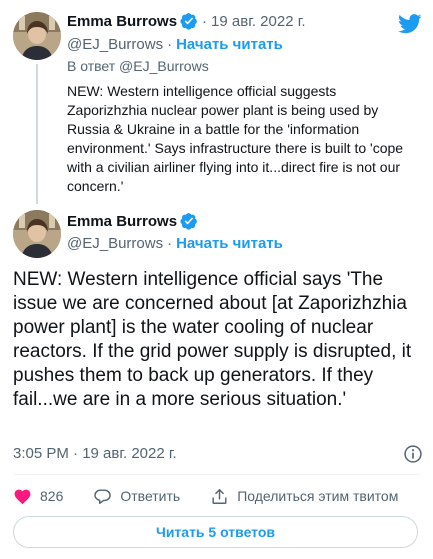 This screenshot has height=559, width=433. What do you see at coordinates (218, 455) in the screenshot?
I see `tweet-meta: 3:05 PM · 19 авг. 2022 г.` at bounding box center [218, 455].